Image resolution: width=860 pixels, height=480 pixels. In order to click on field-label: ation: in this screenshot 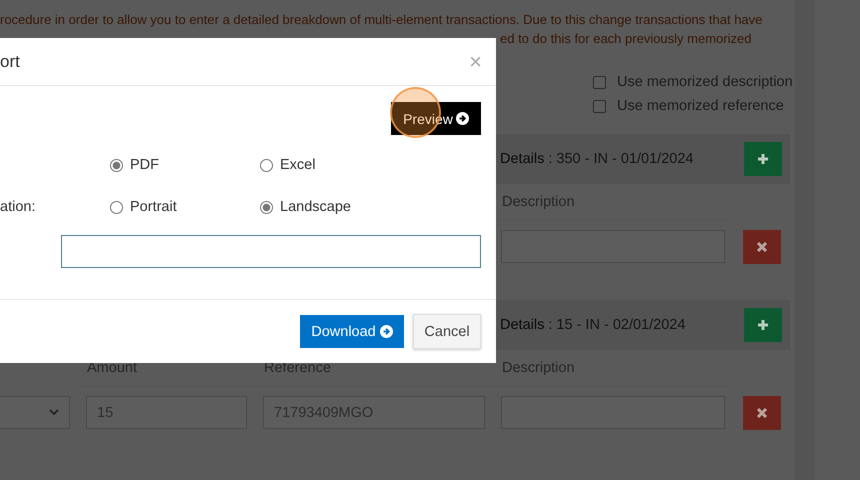, I will do `click(18, 207)`.